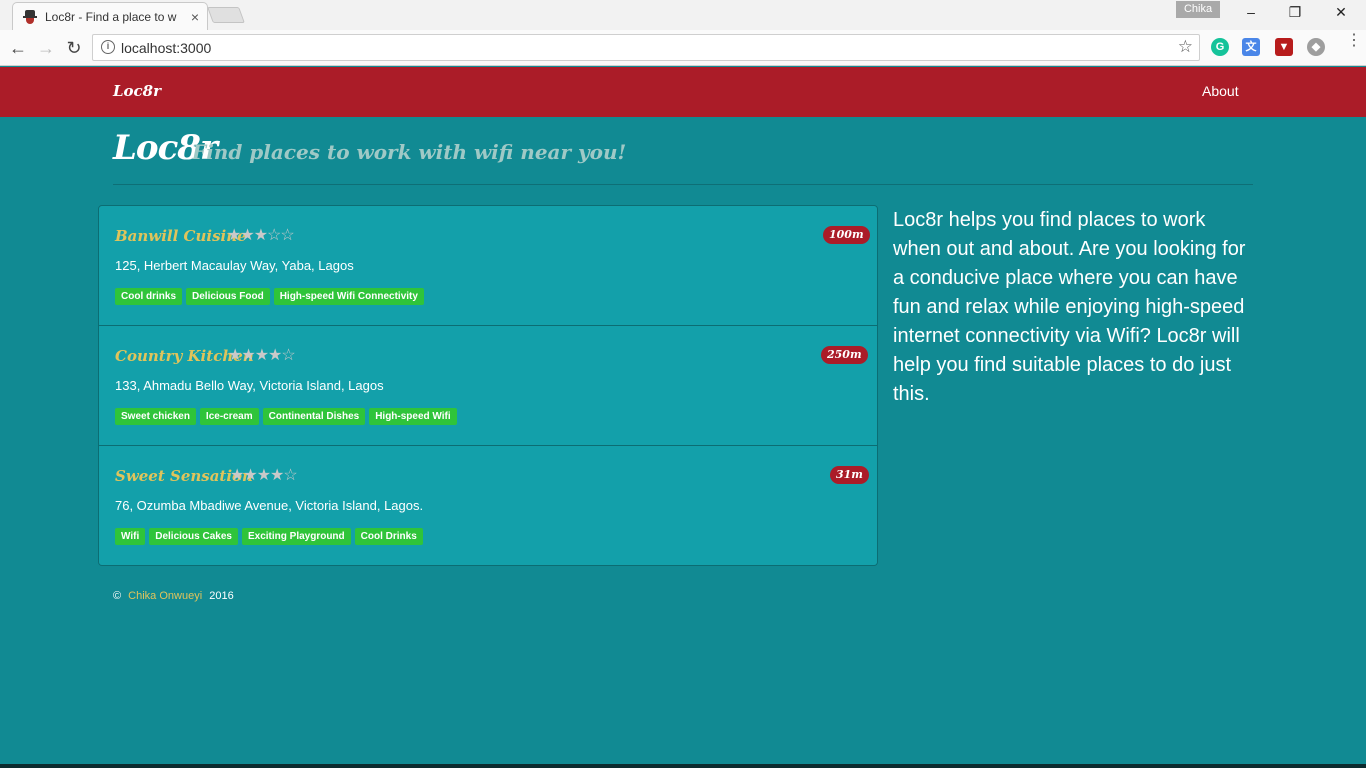 The height and width of the screenshot is (768, 1366). I want to click on distance-badge: 100m, so click(846, 235).